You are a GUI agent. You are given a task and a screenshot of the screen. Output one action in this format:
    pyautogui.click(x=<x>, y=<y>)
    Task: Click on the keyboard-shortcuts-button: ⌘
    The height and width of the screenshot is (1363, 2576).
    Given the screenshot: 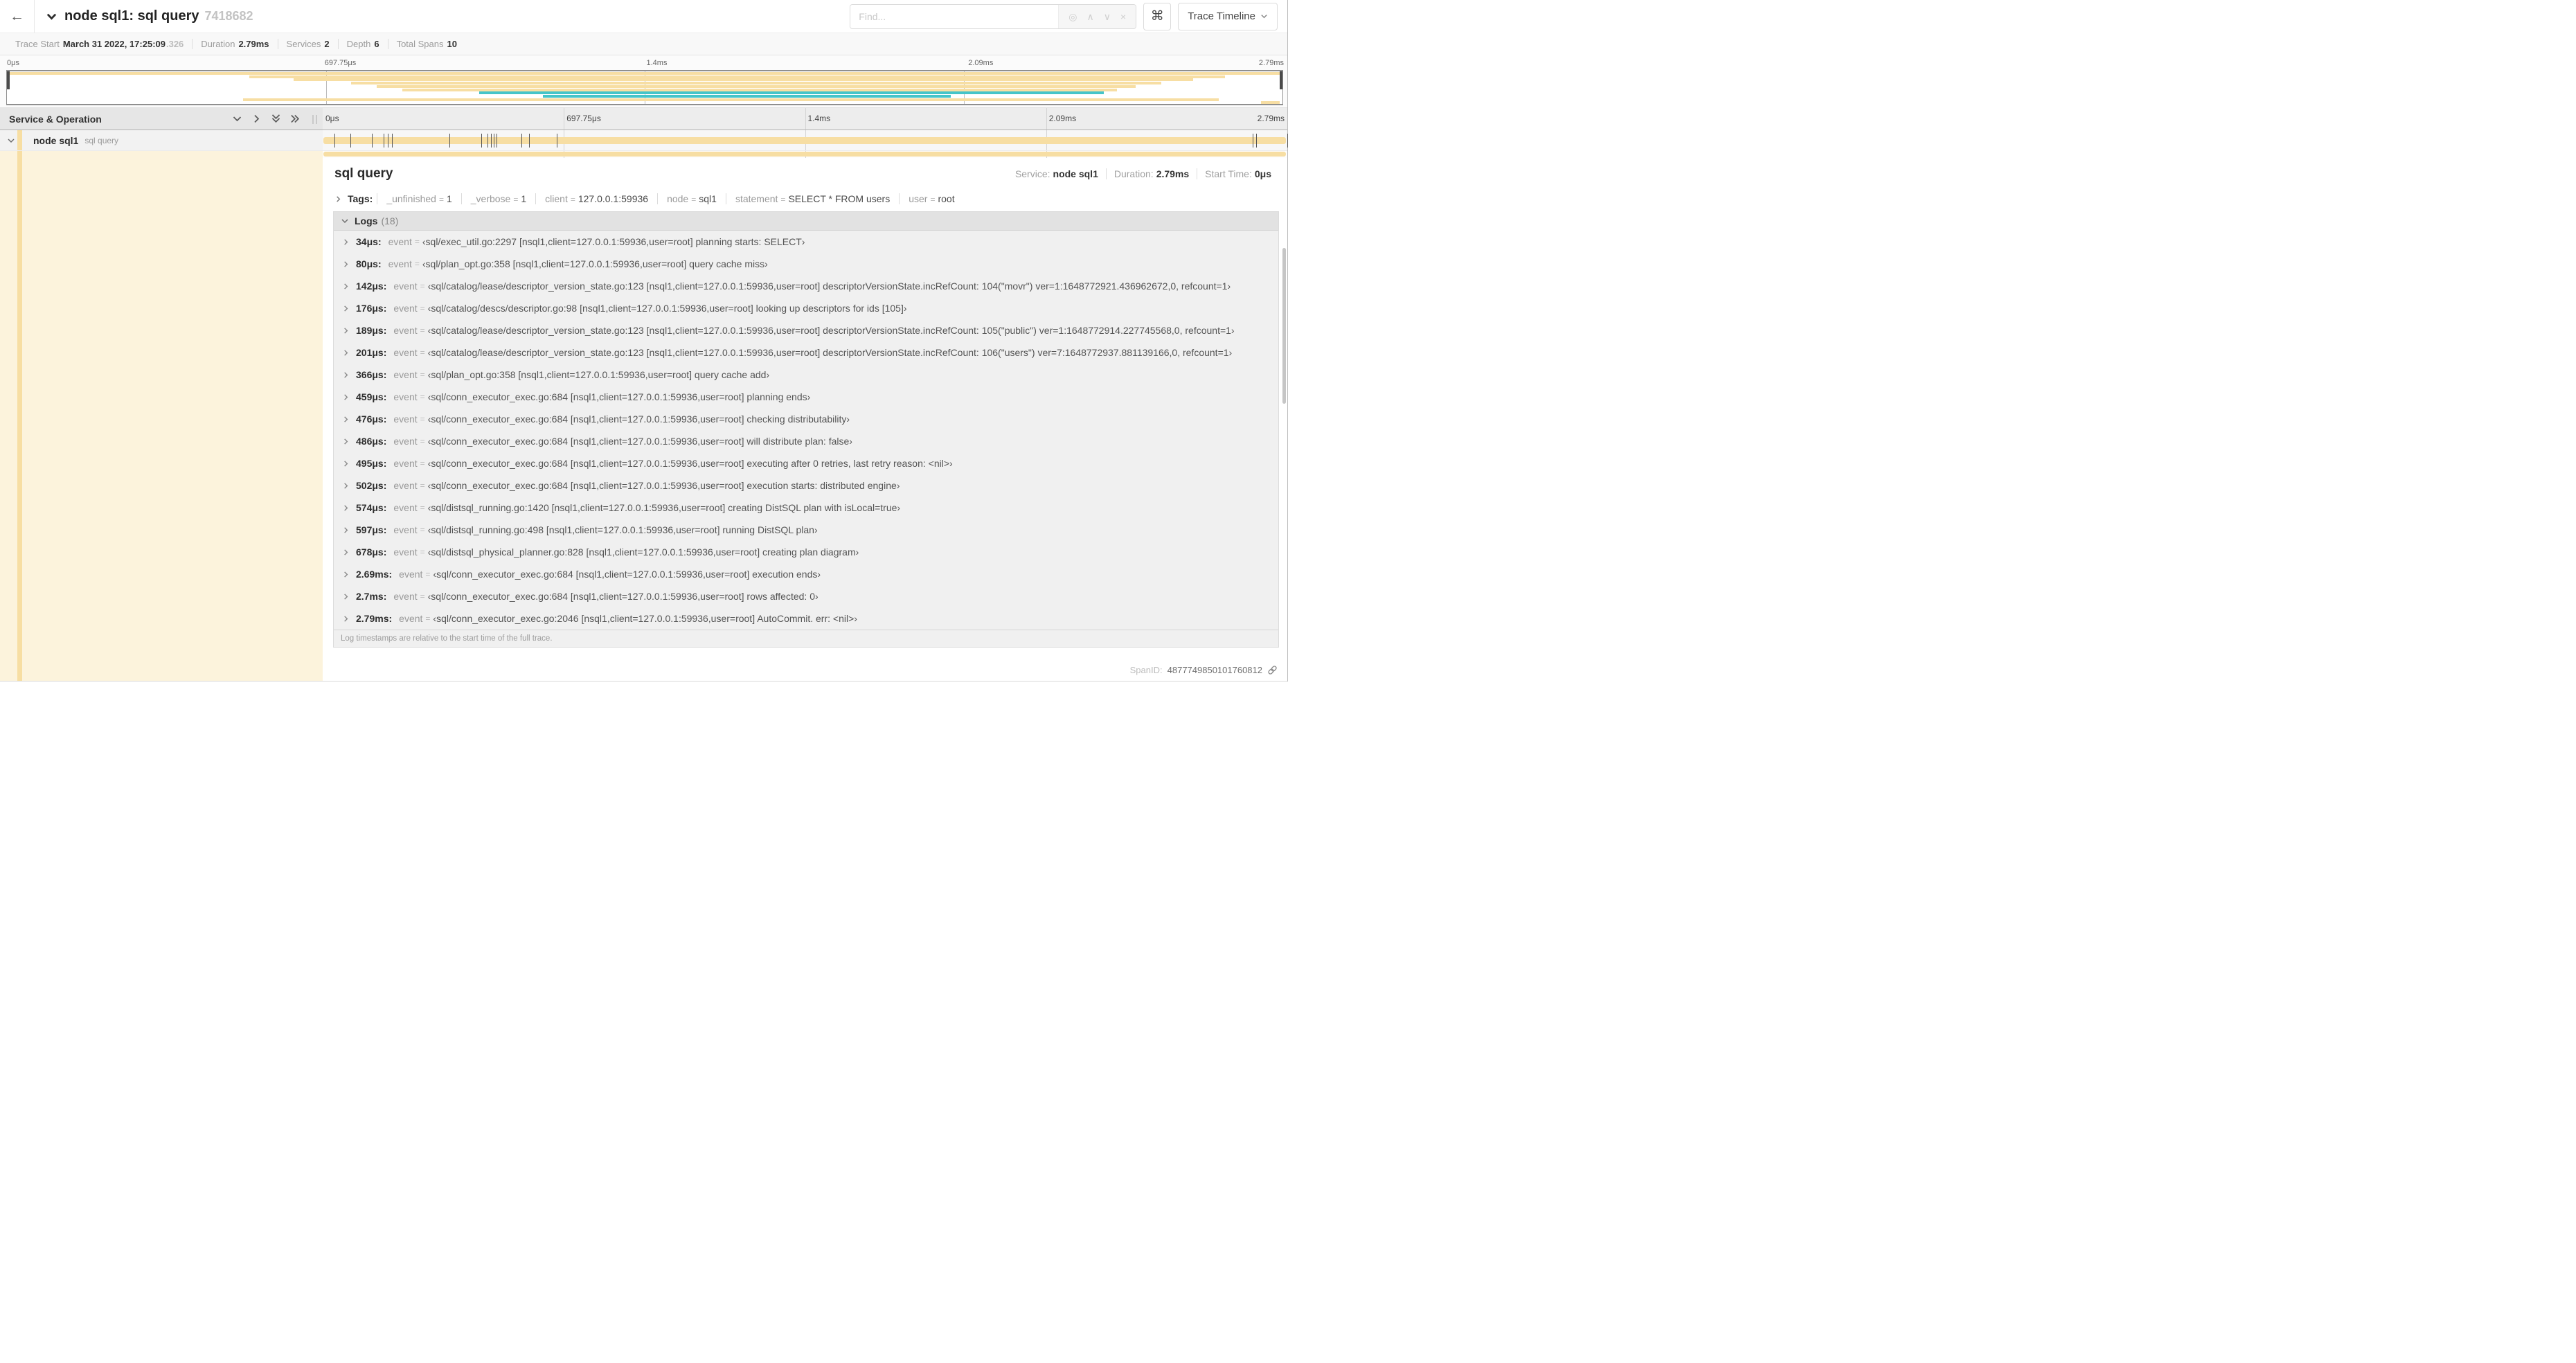 What is the action you would take?
    pyautogui.click(x=1157, y=16)
    